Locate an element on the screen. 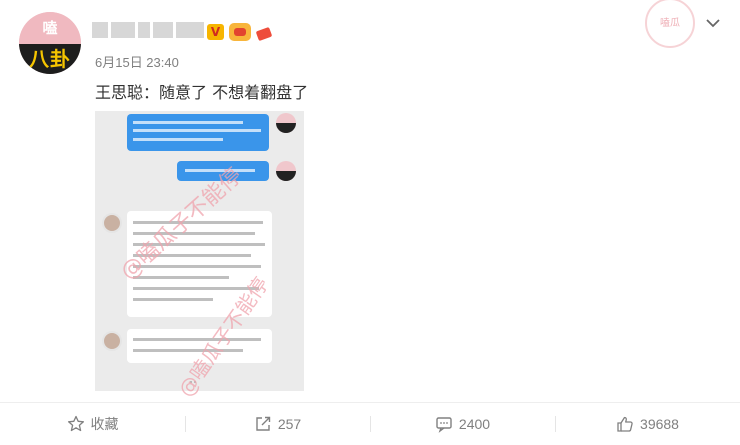 This screenshot has height=445, width=740. favorite-label: 收藏 is located at coordinates (104, 424).